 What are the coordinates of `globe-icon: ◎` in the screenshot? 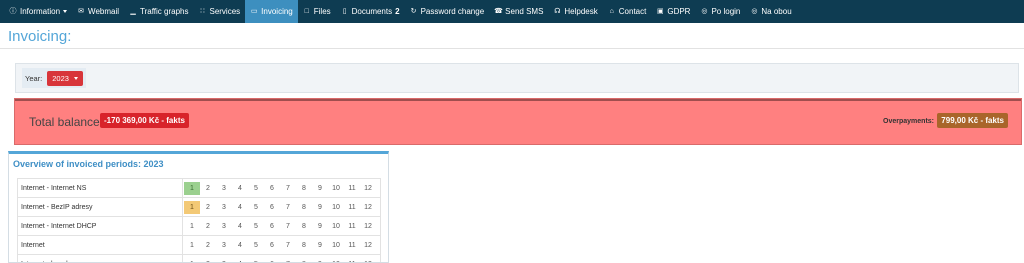 It's located at (754, 11).